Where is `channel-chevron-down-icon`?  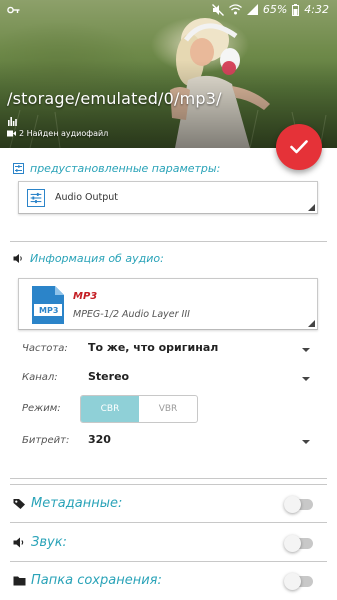
channel-chevron-down-icon is located at coordinates (306, 379).